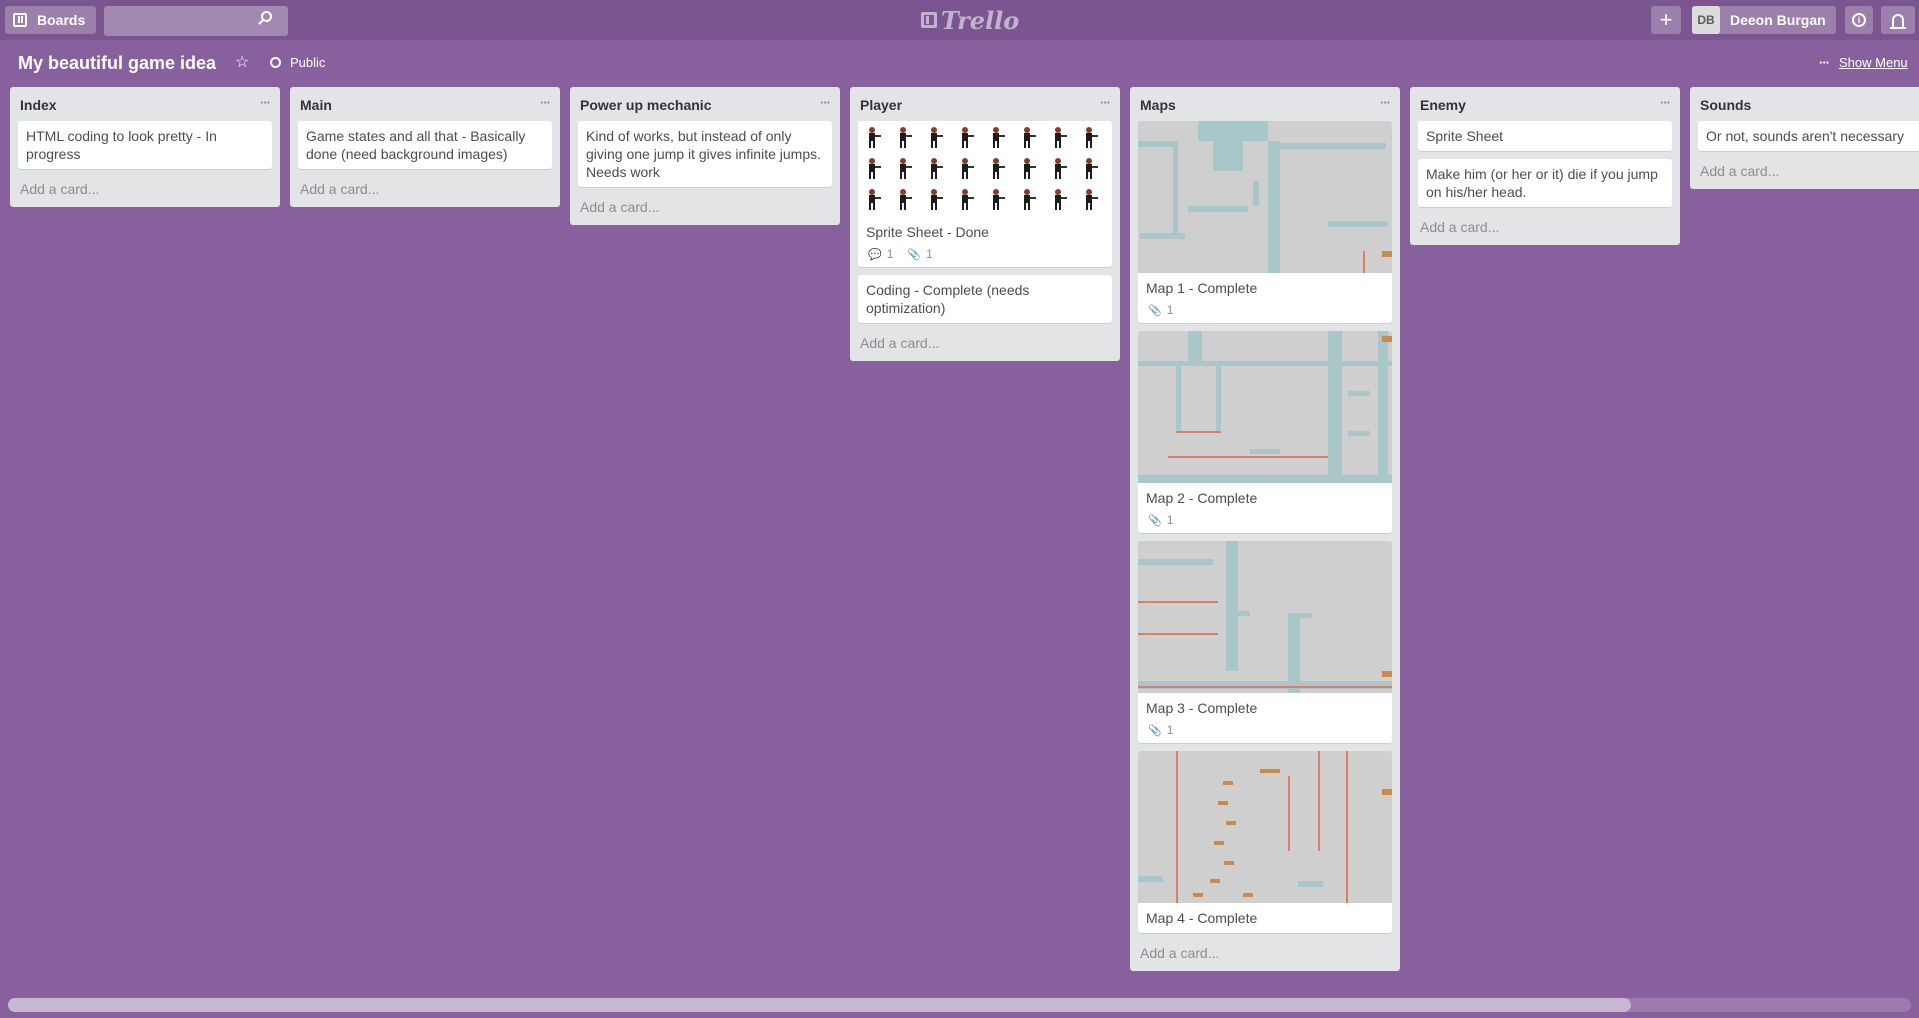 The width and height of the screenshot is (1919, 1018). Describe the element at coordinates (1202, 708) in the screenshot. I see `card-title: Map 3 - Complete` at that location.